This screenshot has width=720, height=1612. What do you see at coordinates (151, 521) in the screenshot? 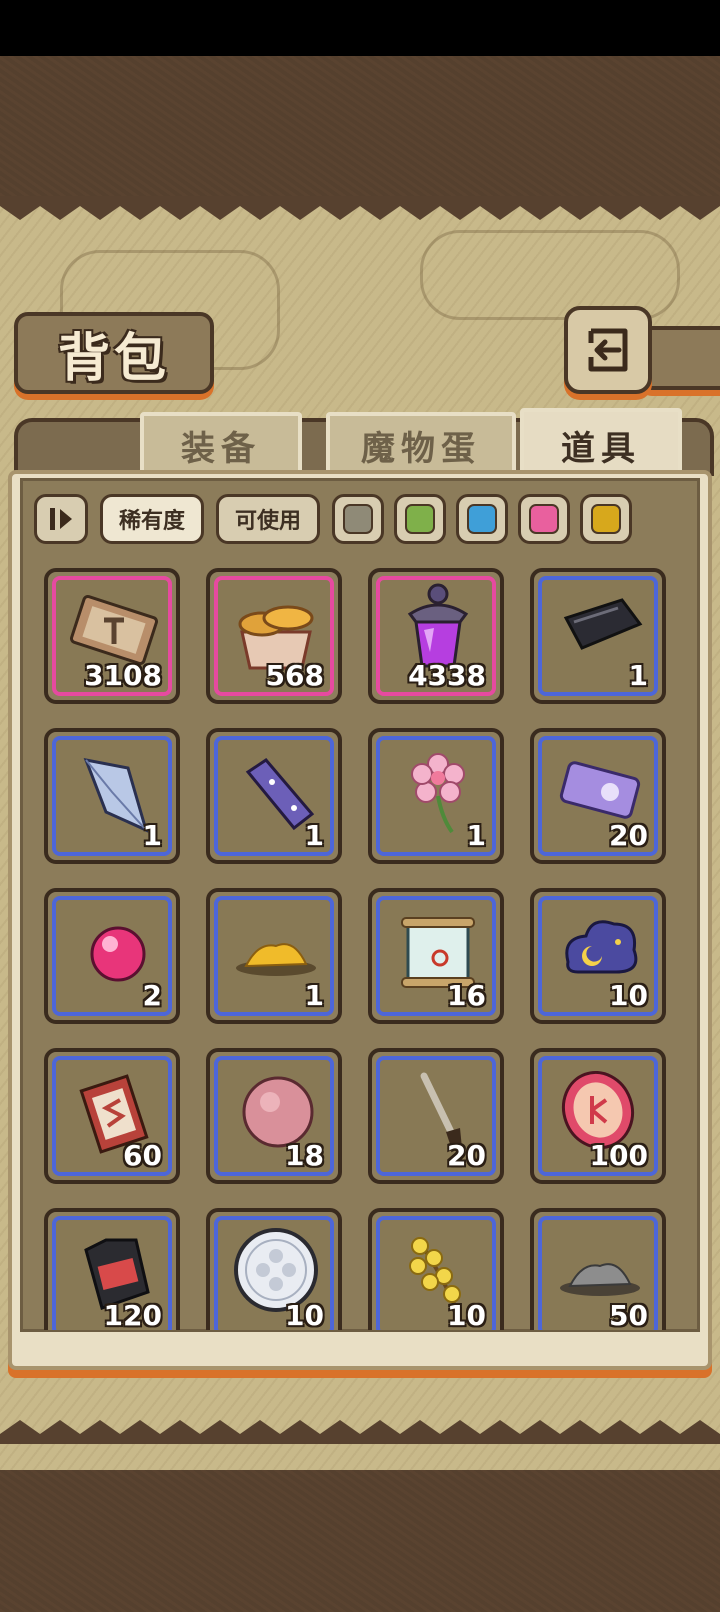
I see `rarity-filter-label: 稀有度` at bounding box center [151, 521].